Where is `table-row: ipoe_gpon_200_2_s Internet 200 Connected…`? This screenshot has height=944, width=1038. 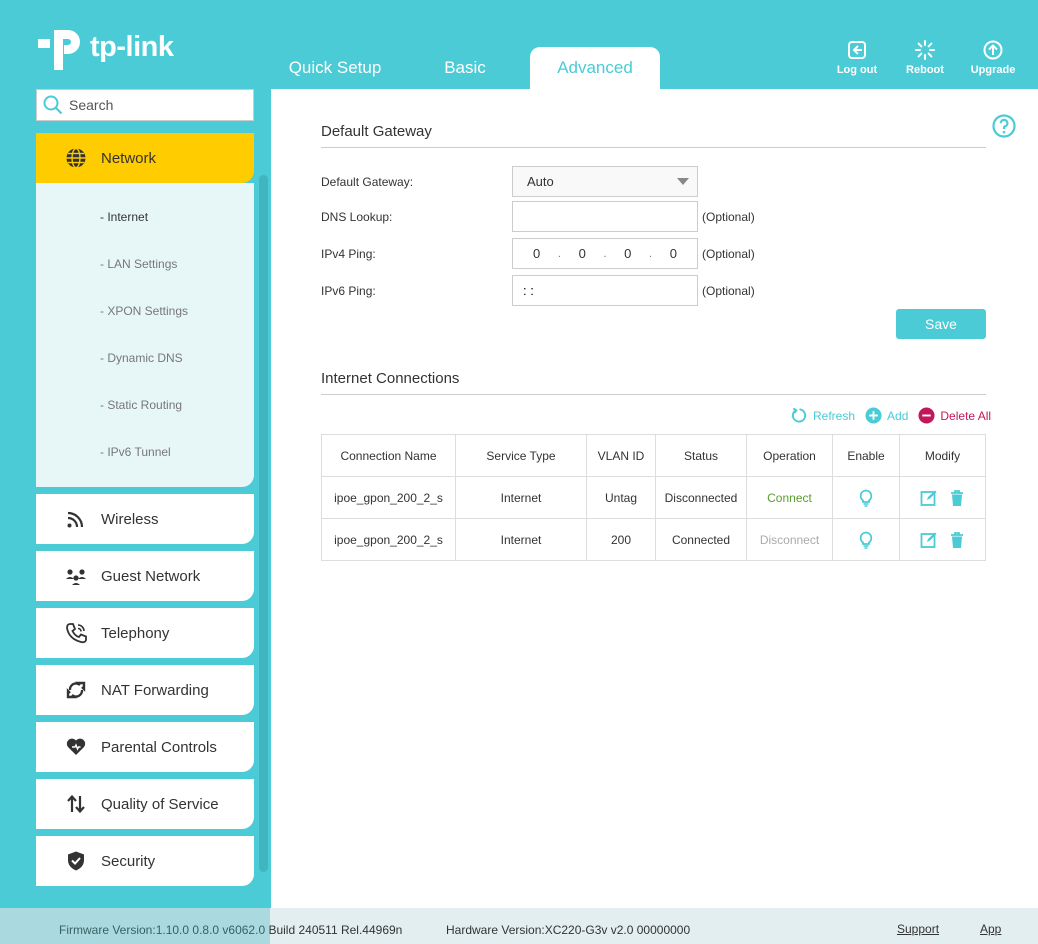
table-row: ipoe_gpon_200_2_s Internet 200 Connected… is located at coordinates (653, 539).